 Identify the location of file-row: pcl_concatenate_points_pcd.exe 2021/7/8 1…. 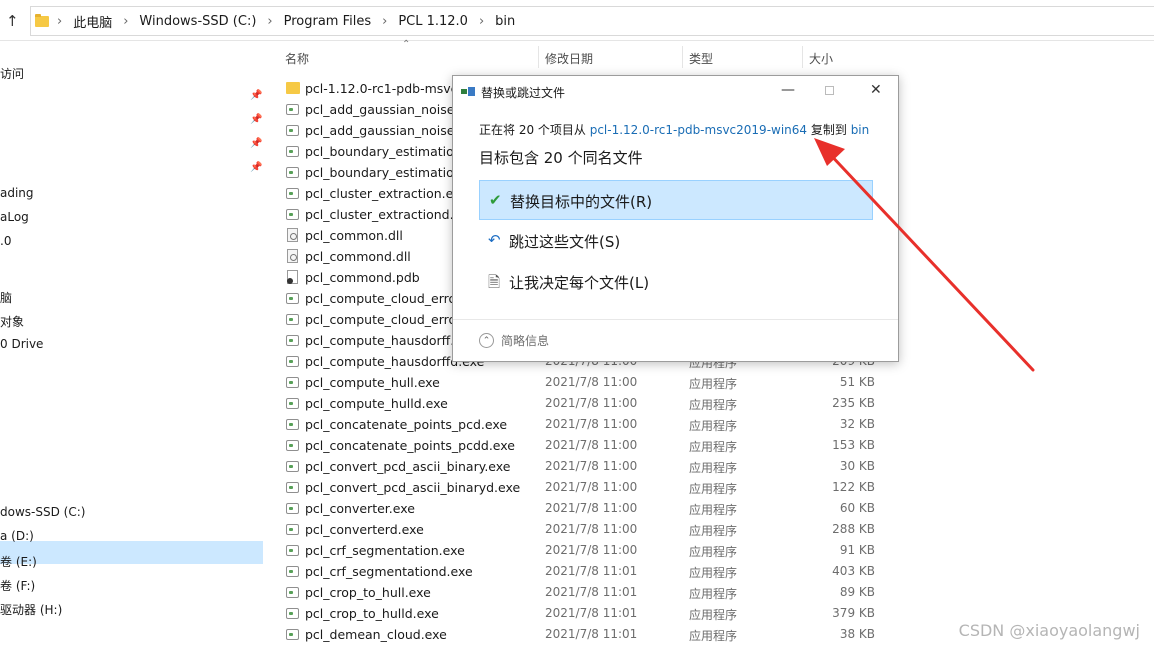
(450, 424).